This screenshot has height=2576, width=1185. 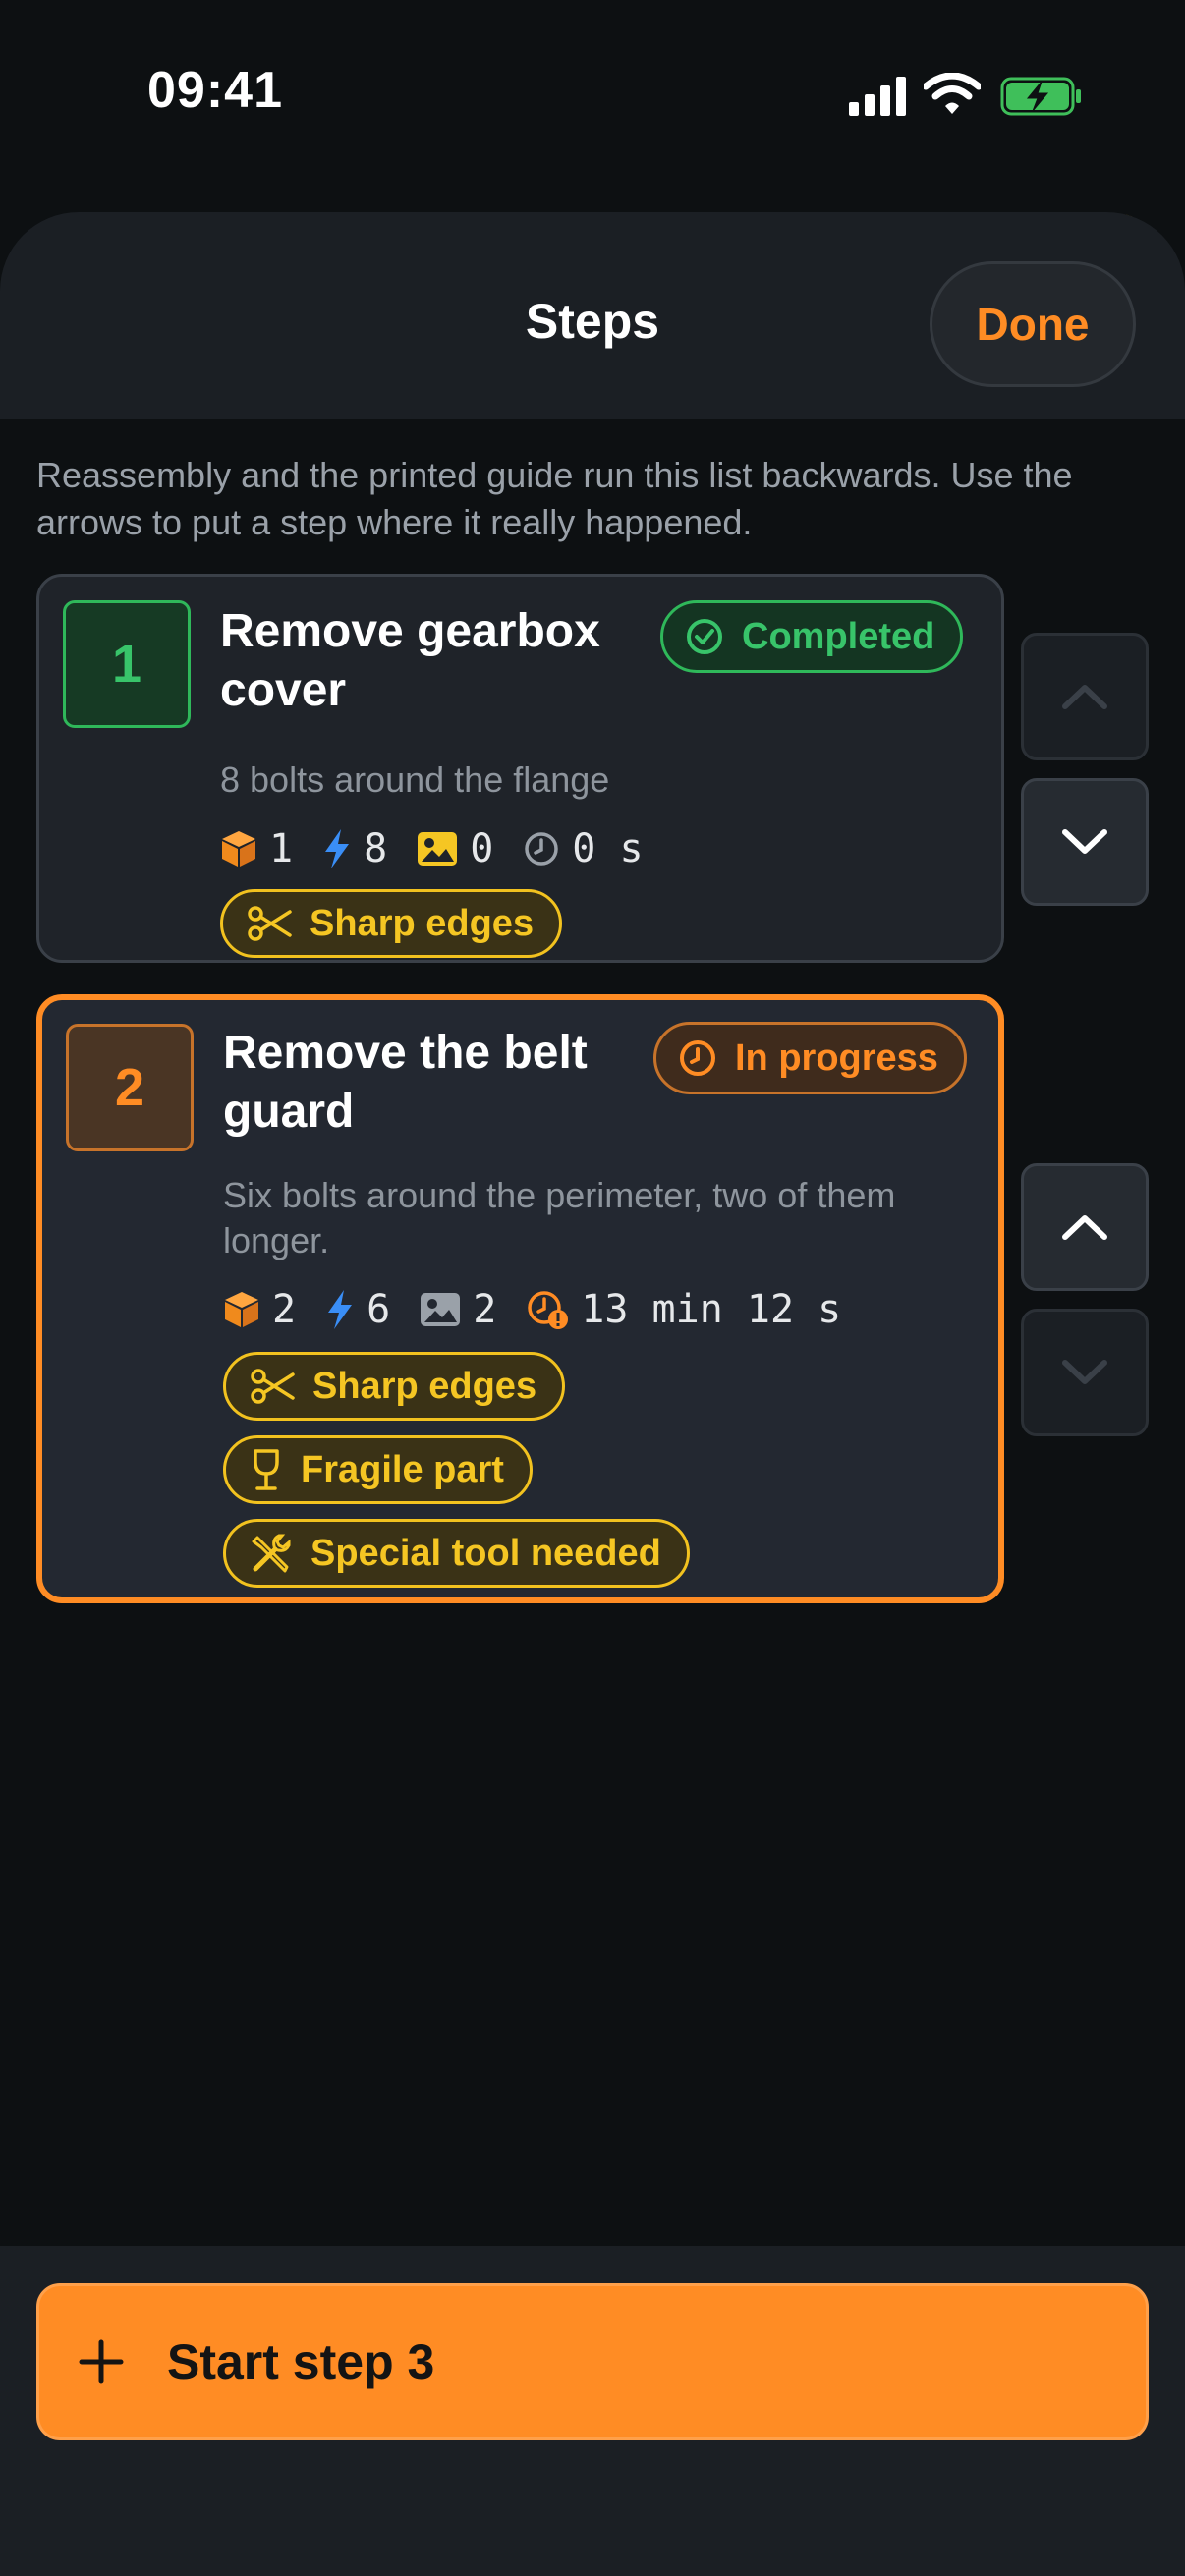 I want to click on tag-label: Fragile part, so click(x=403, y=1469).